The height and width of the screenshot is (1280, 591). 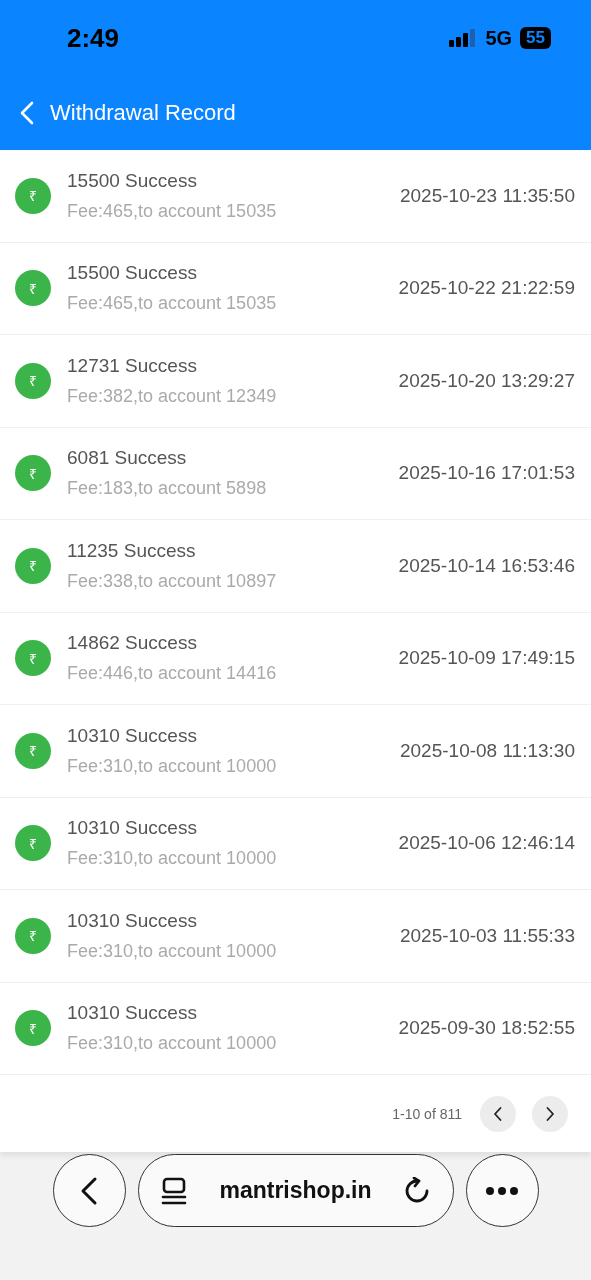 What do you see at coordinates (499, 38) in the screenshot?
I see `network-label: 5G` at bounding box center [499, 38].